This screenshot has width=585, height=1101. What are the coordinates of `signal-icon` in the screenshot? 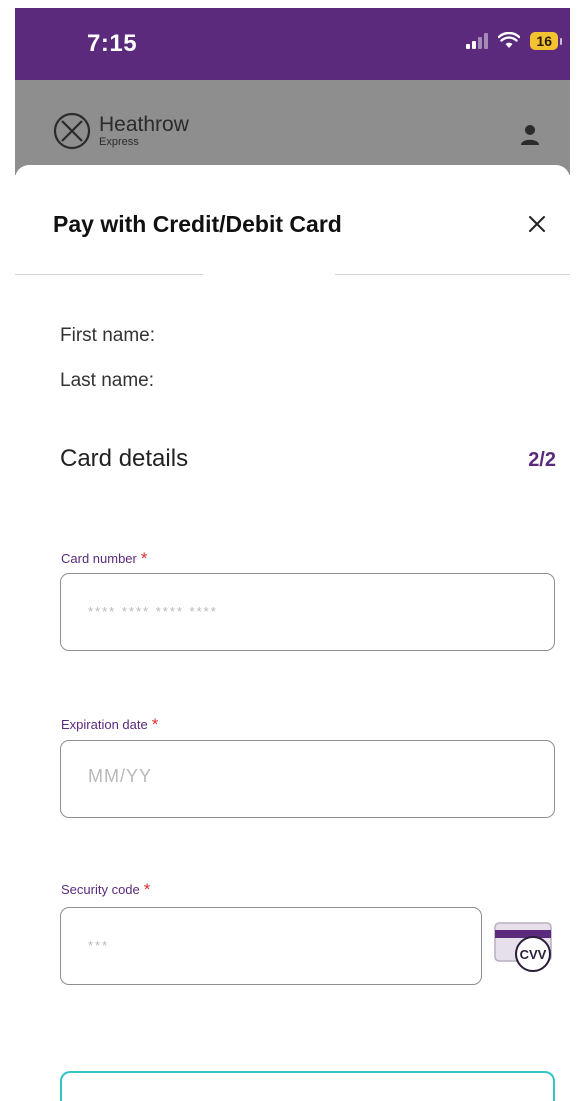 It's located at (477, 41).